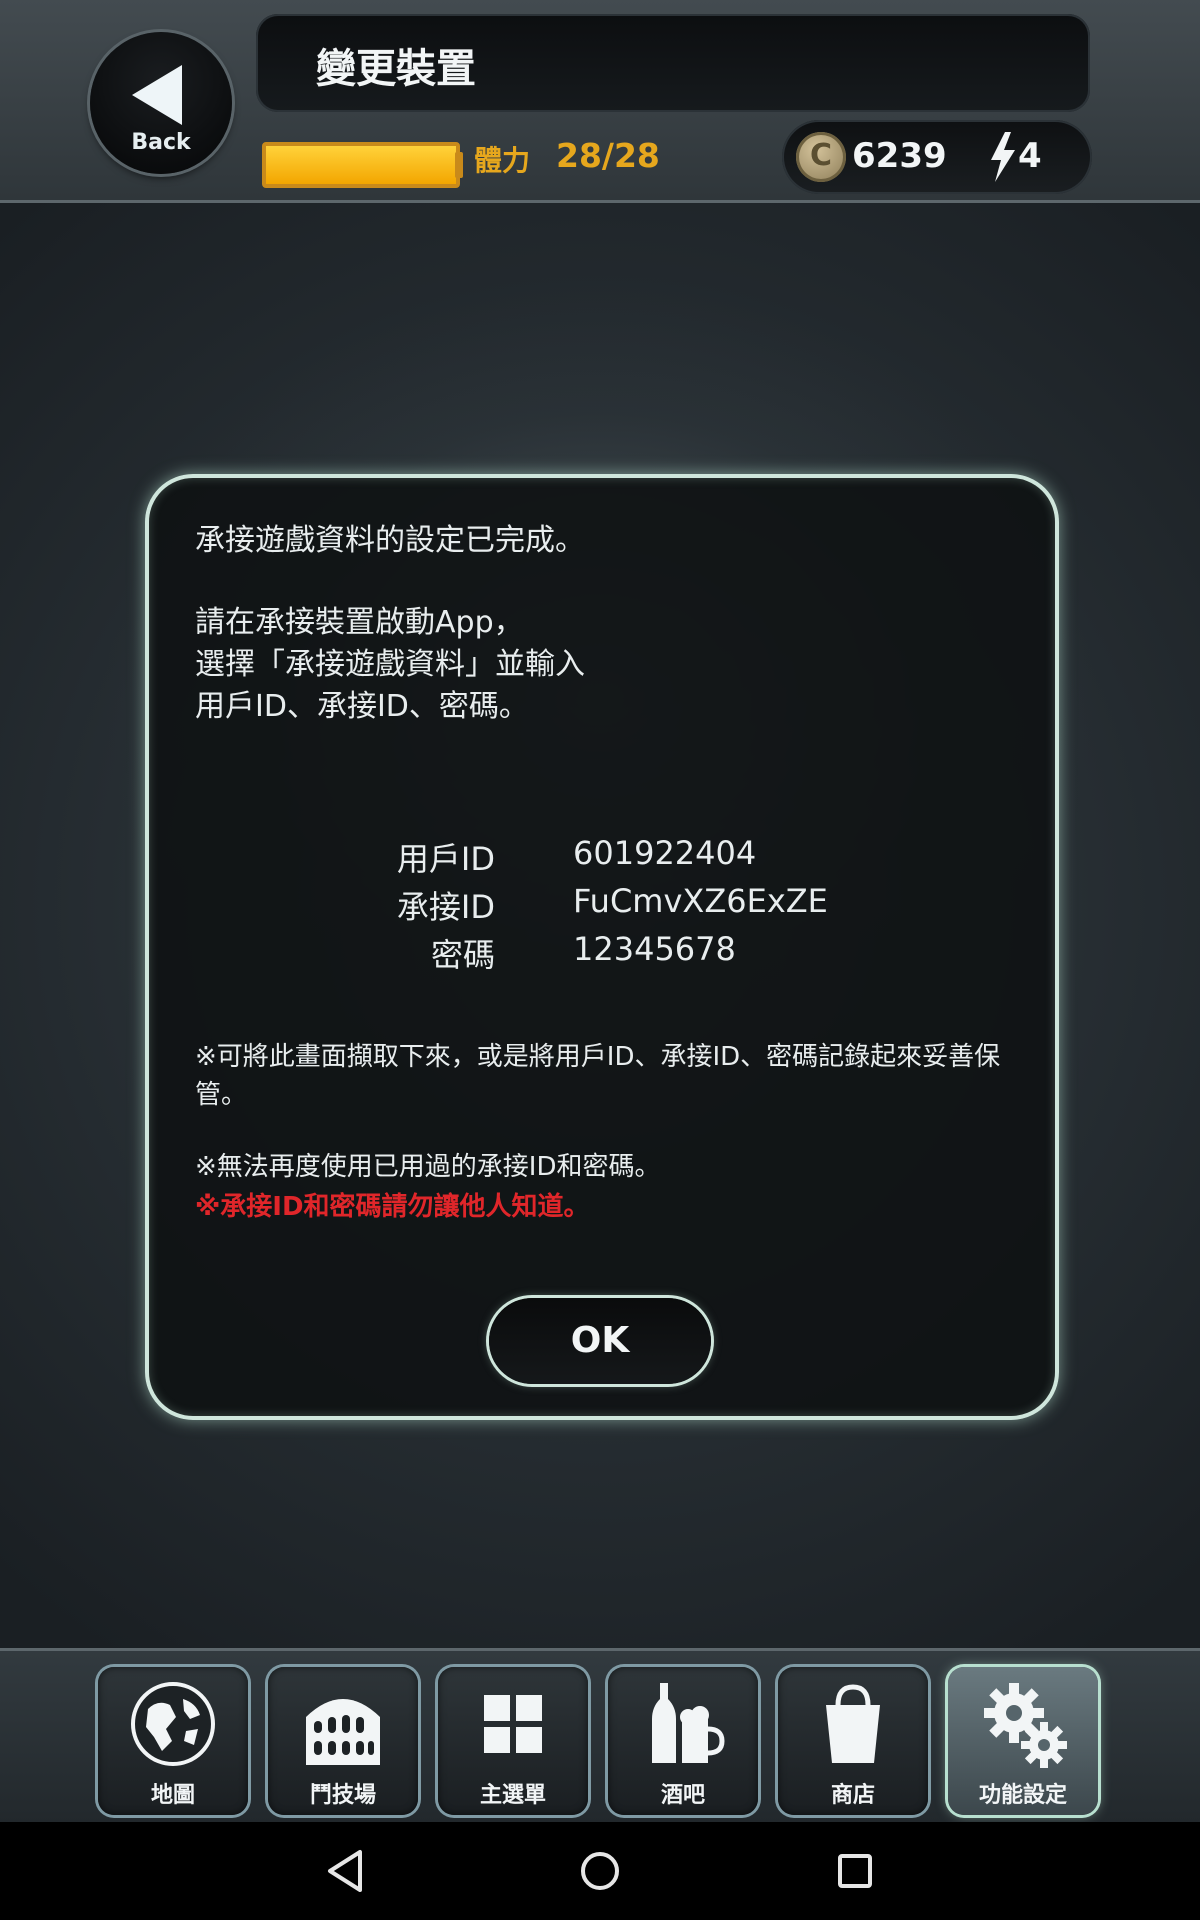 This screenshot has height=1920, width=1200. Describe the element at coordinates (445, 907) in the screenshot. I see `transfer-id-label: 承接ID` at that location.